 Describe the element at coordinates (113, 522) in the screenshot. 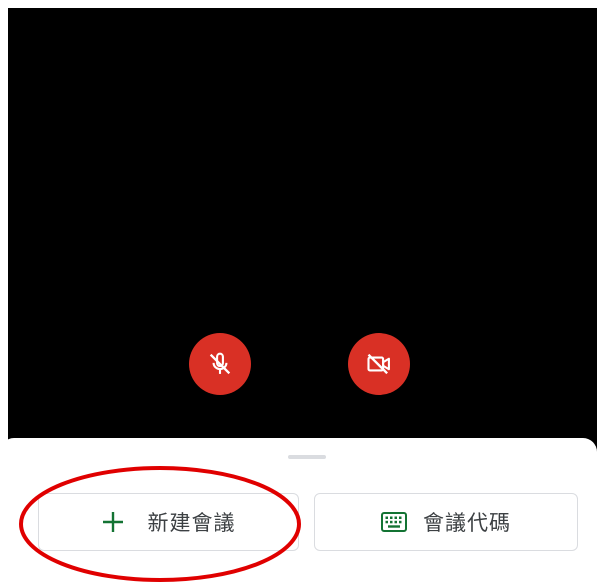

I see `plus-icon` at that location.